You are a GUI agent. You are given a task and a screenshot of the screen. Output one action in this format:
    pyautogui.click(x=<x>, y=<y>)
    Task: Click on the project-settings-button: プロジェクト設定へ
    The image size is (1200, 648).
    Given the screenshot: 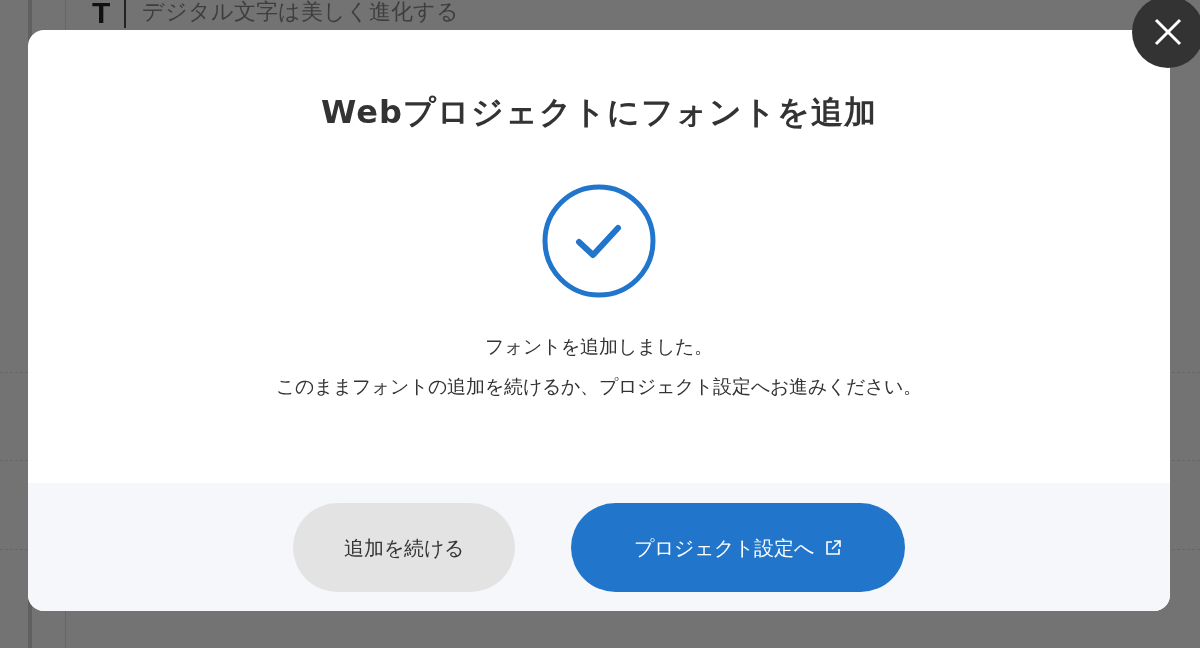 What is the action you would take?
    pyautogui.click(x=738, y=547)
    